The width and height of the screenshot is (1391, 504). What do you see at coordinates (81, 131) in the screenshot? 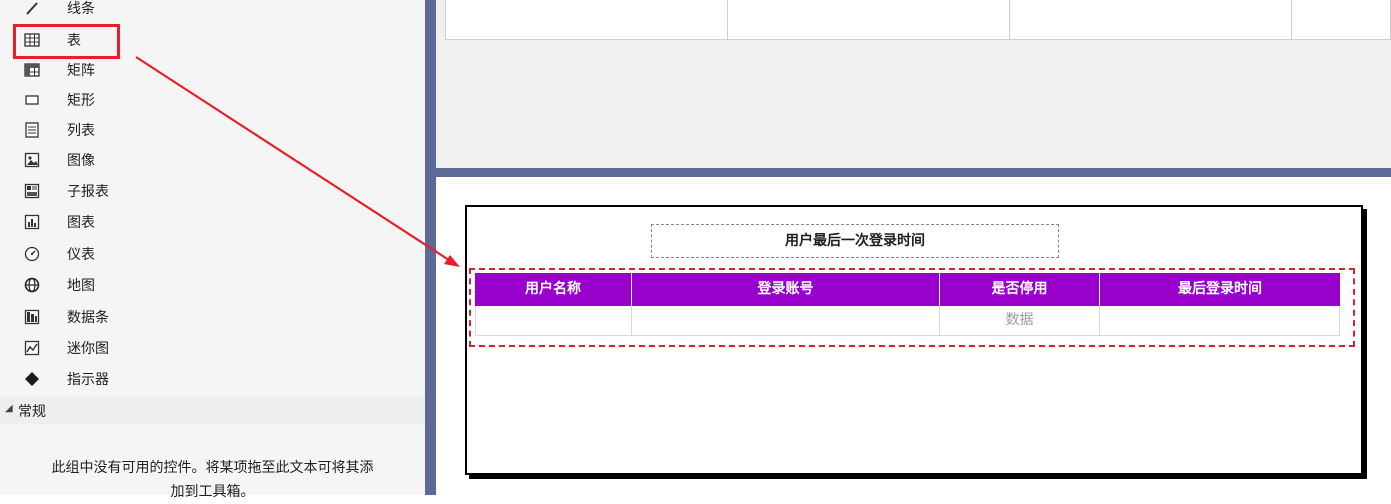
I see `toolbox-item-label: 列表` at bounding box center [81, 131].